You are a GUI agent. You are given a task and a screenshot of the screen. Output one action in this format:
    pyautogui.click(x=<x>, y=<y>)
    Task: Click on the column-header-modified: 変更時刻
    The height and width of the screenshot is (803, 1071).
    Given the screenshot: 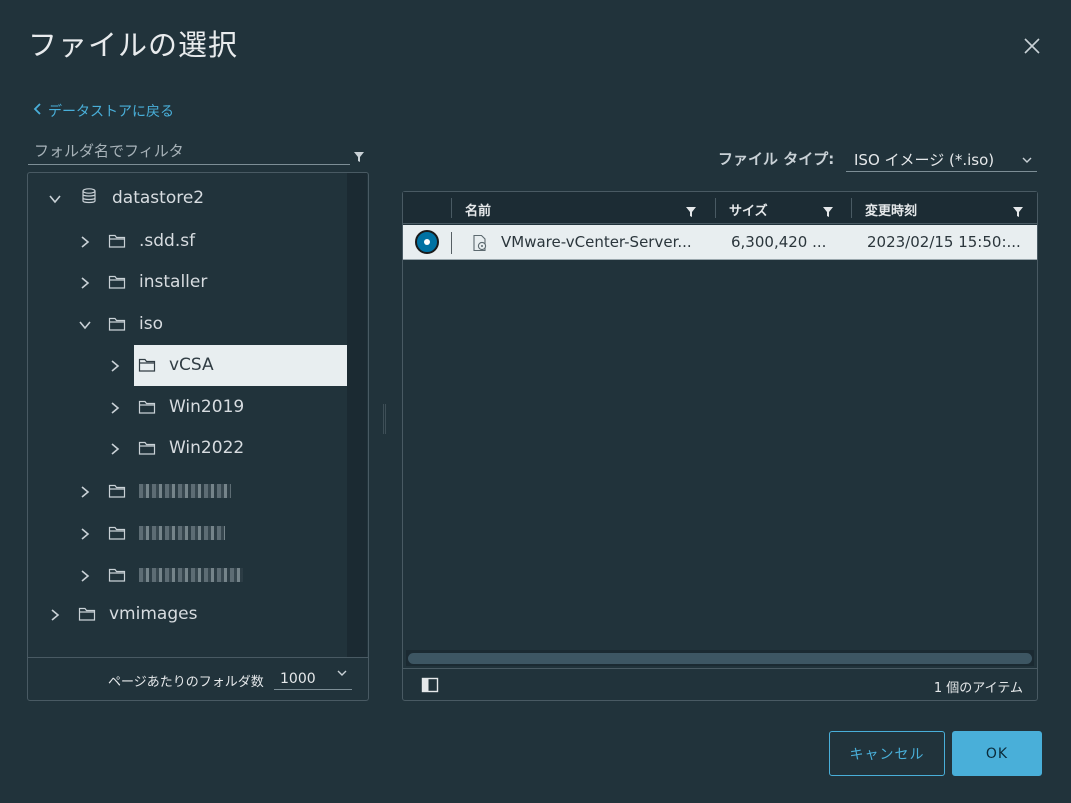 What is the action you would take?
    pyautogui.click(x=944, y=208)
    